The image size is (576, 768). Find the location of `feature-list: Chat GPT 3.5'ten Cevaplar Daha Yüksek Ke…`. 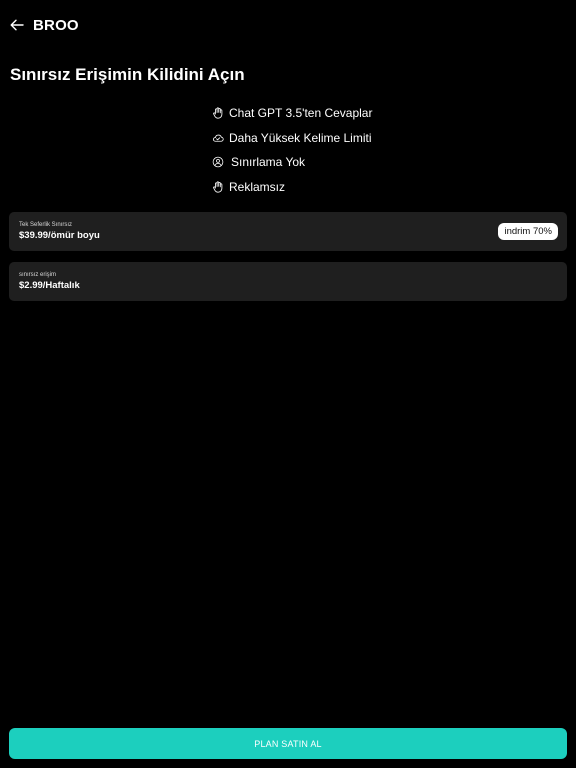

feature-list: Chat GPT 3.5'ten Cevaplar Daha Yüksek Ke… is located at coordinates (322, 153).